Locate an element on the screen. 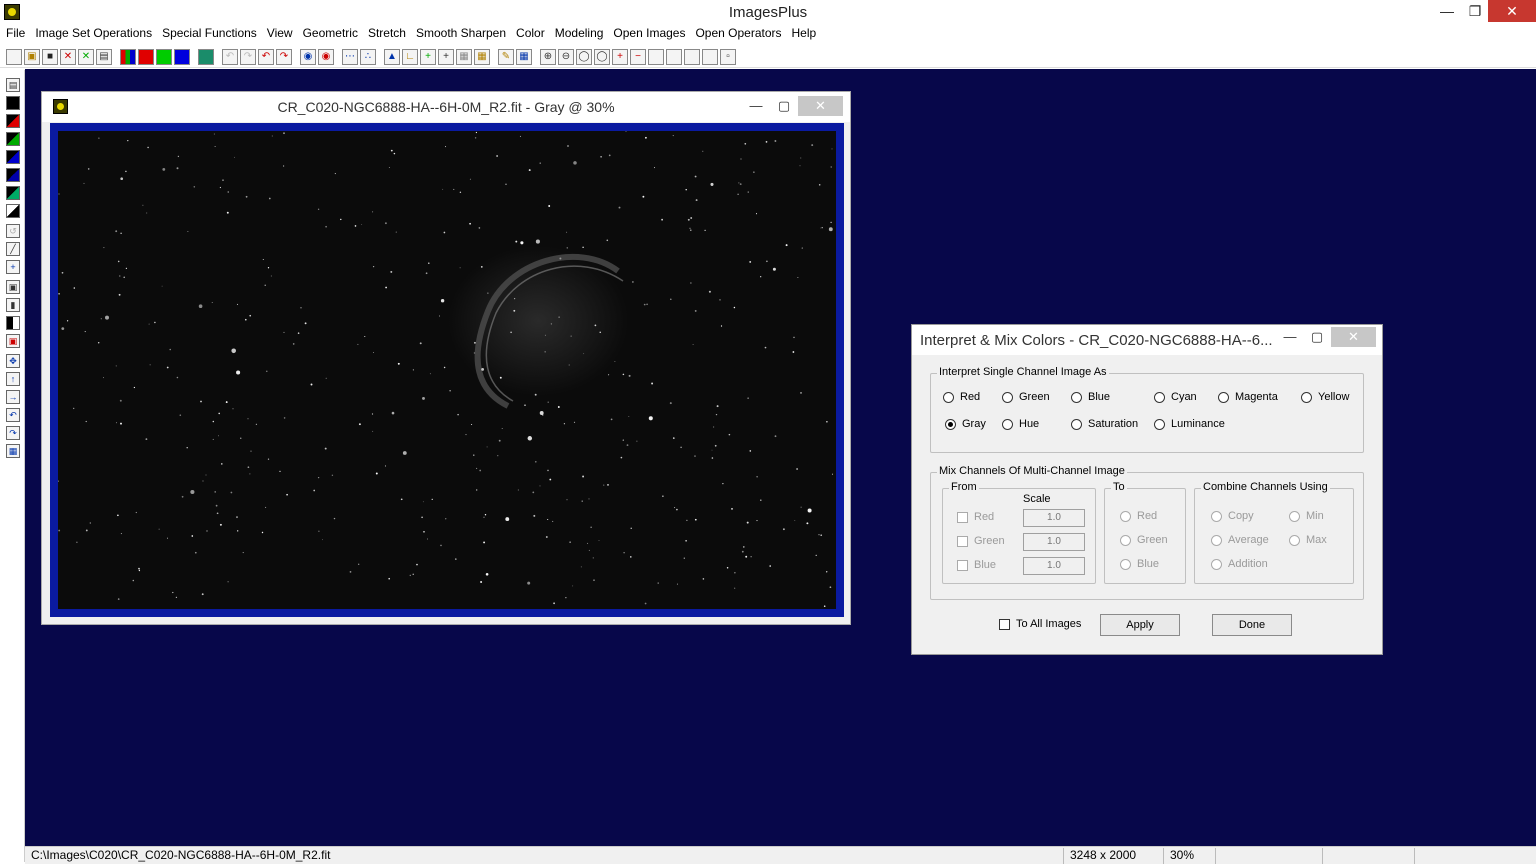  dialog-close-icon: ✕ is located at coordinates (1353, 337).